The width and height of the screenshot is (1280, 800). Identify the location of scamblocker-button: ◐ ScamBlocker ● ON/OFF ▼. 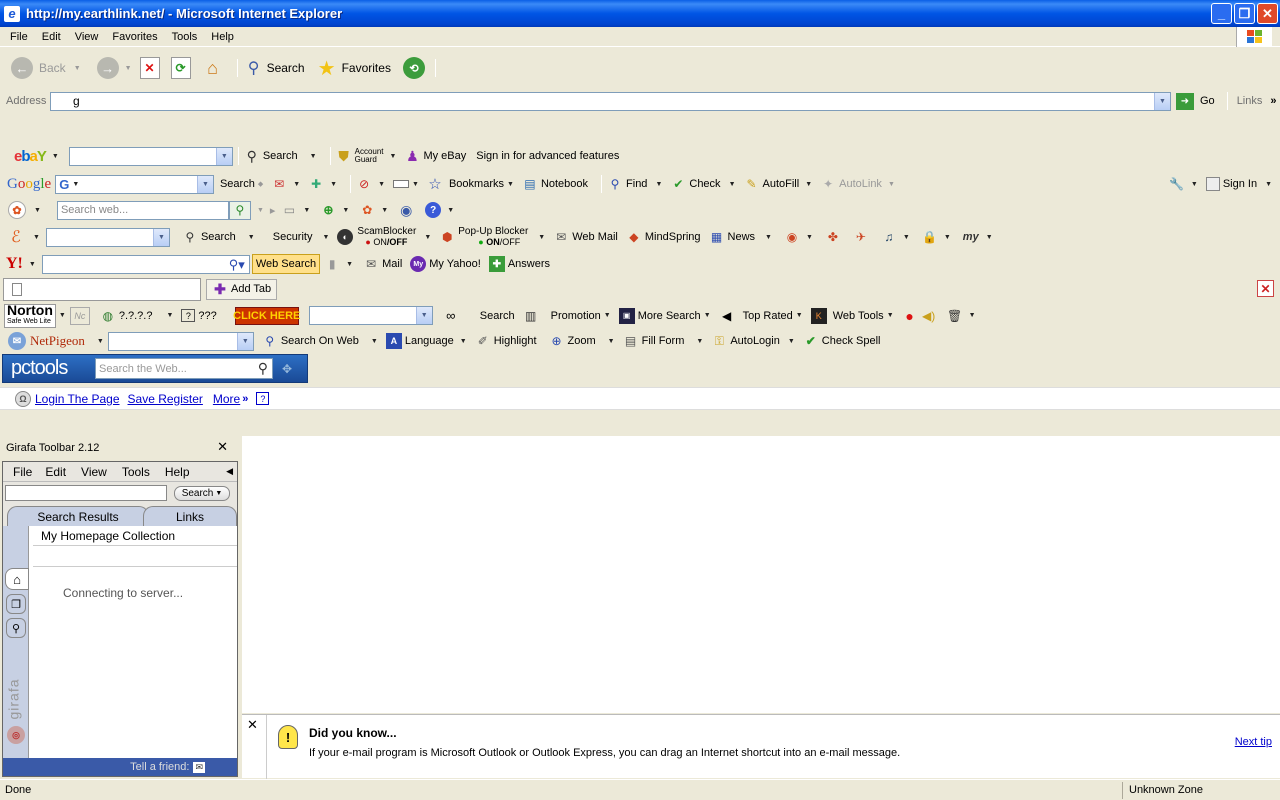
(384, 237).